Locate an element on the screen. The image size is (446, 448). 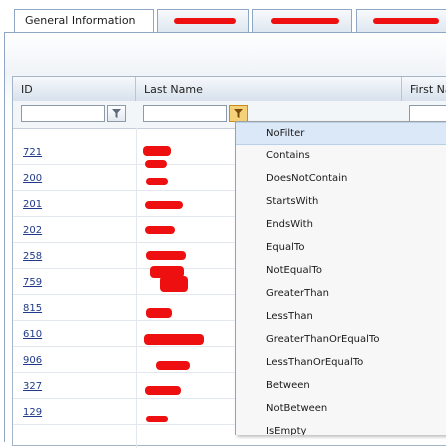
id-filter-input is located at coordinates (63, 113).